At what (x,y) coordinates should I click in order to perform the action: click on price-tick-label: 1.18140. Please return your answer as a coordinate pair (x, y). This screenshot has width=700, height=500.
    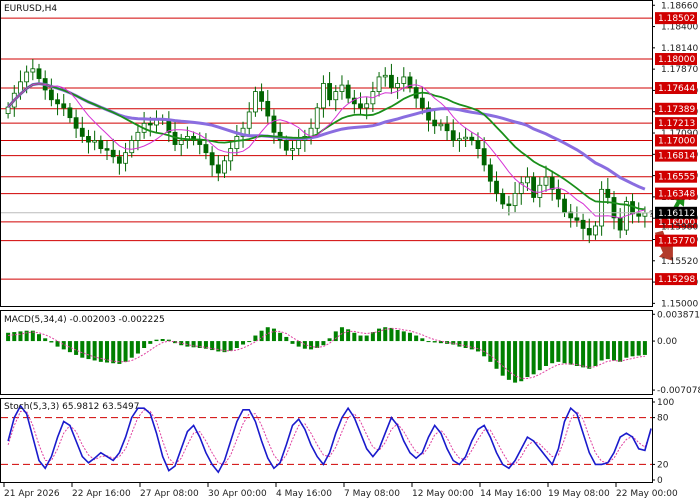
    Looking at the image, I should click on (679, 49).